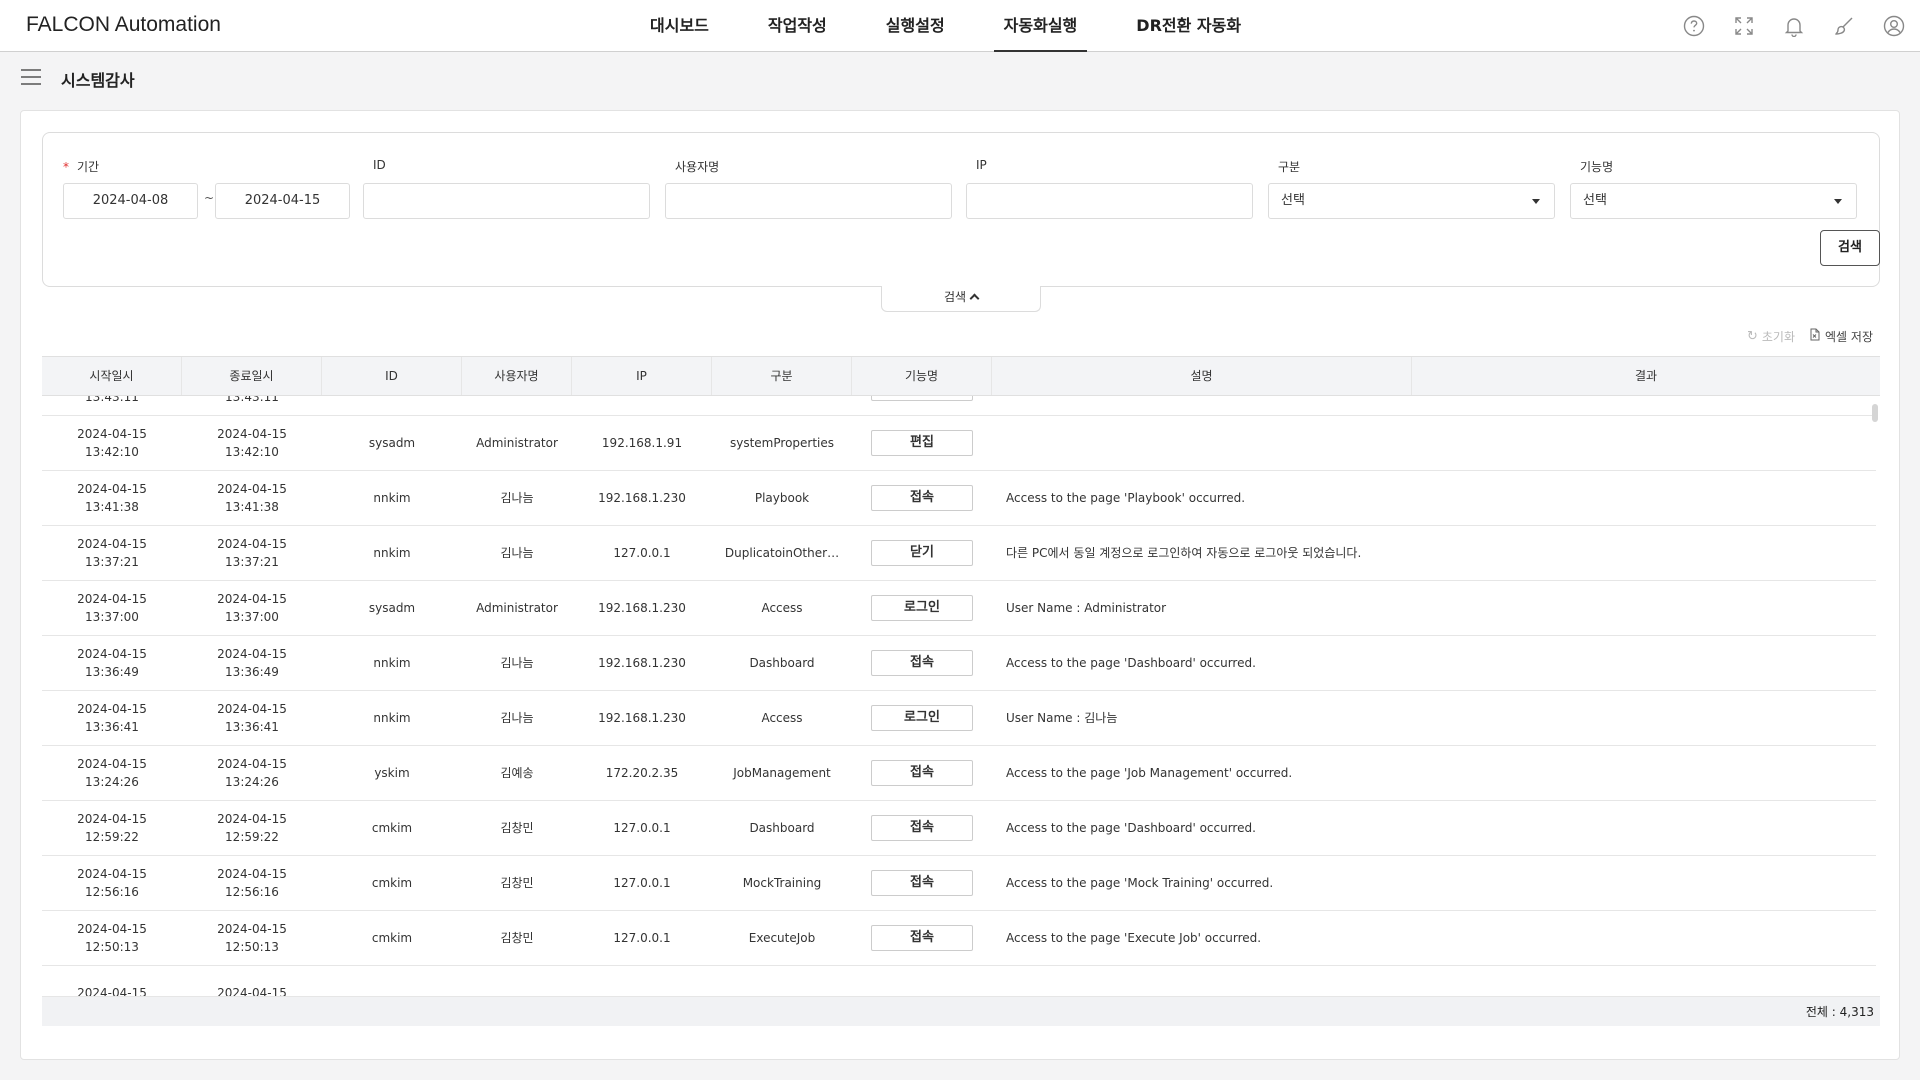 This screenshot has width=1920, height=1080. What do you see at coordinates (392, 773) in the screenshot?
I see `cell-id: yskim` at bounding box center [392, 773].